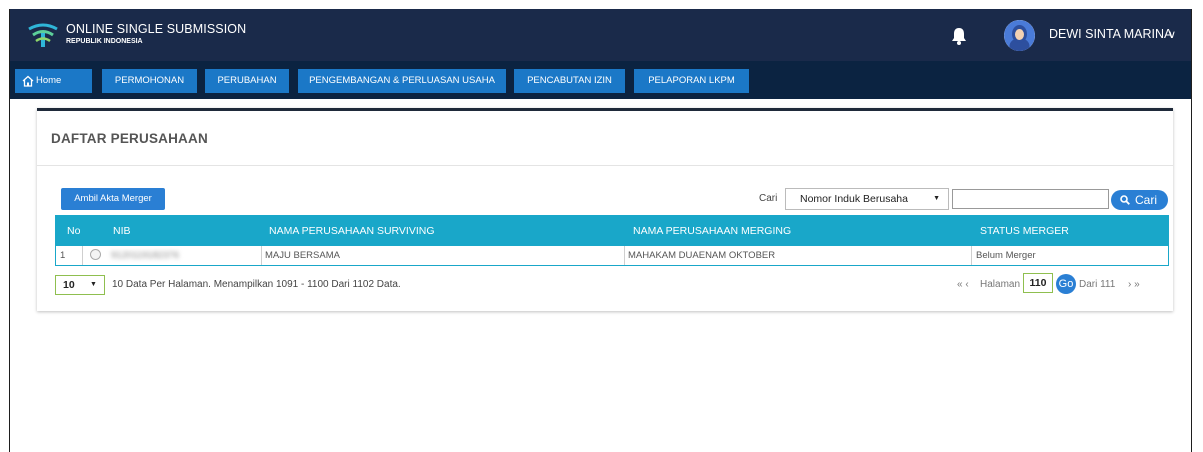 The image size is (1203, 452). I want to click on search-field-select: Nomor Induk Berusaha ▼, so click(867, 199).